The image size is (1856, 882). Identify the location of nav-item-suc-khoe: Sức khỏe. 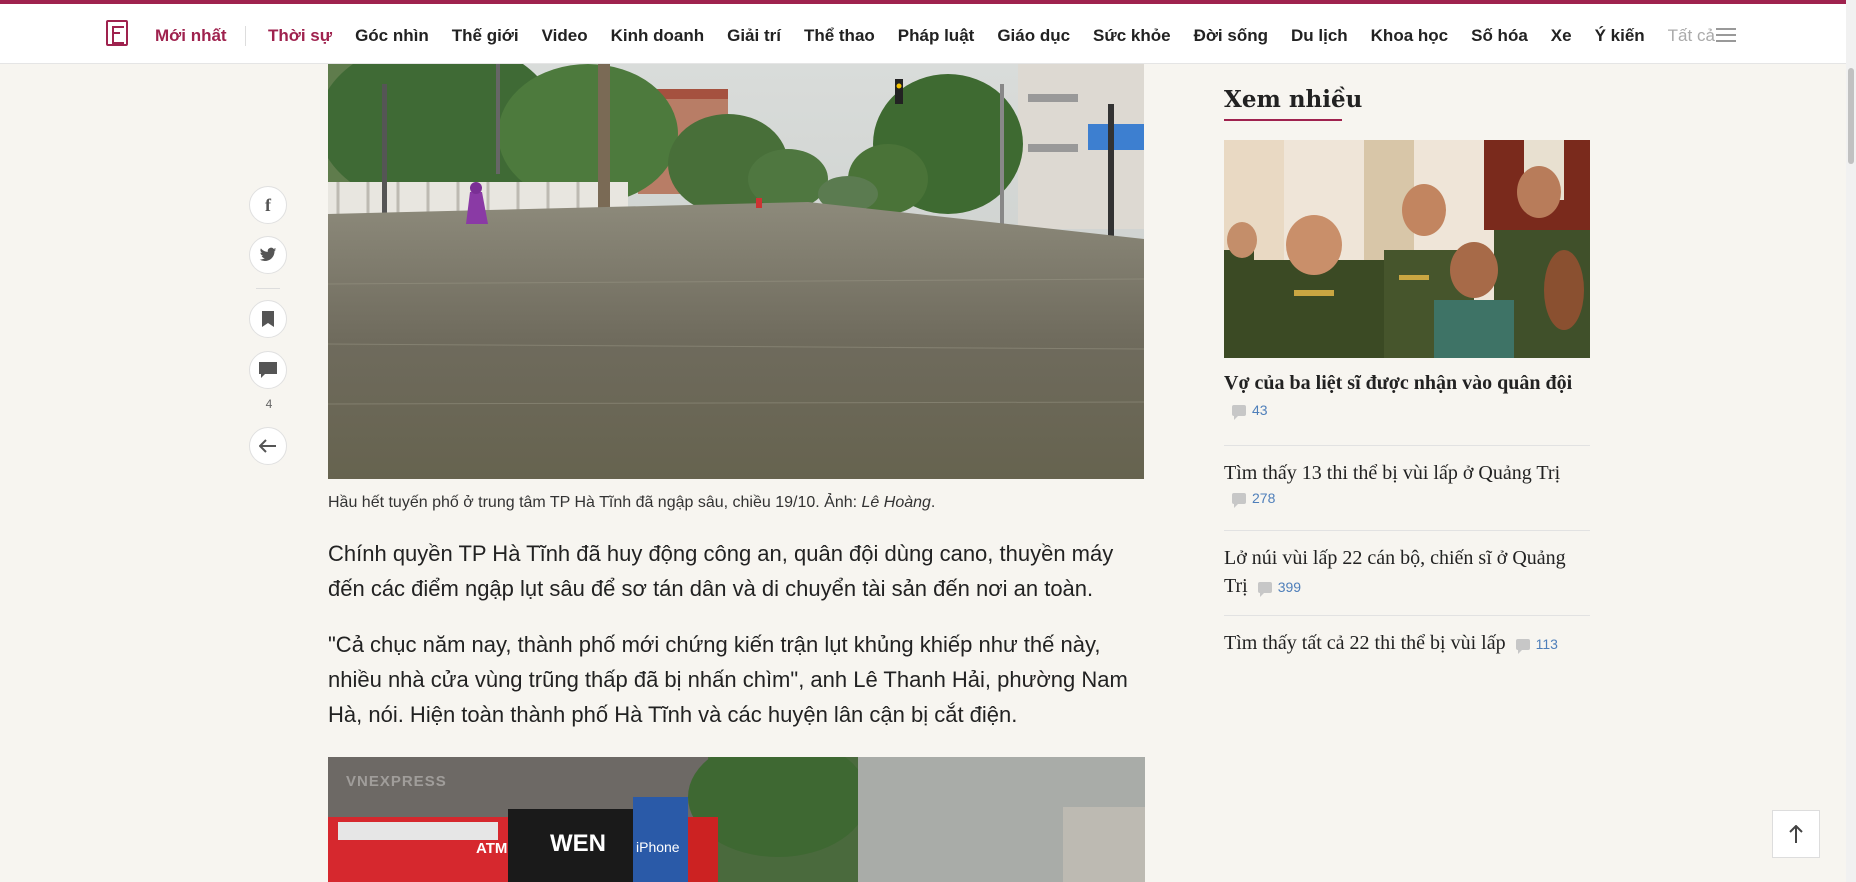
(1132, 36).